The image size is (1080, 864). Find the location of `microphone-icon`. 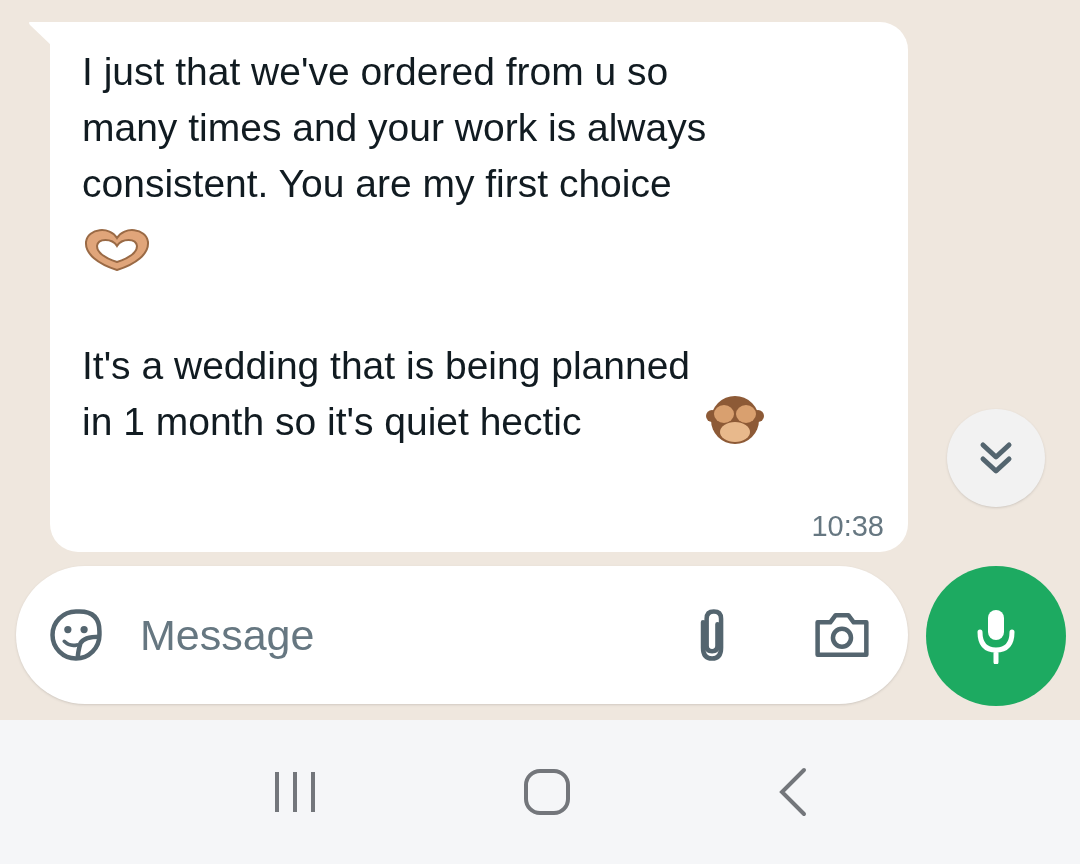

microphone-icon is located at coordinates (996, 636).